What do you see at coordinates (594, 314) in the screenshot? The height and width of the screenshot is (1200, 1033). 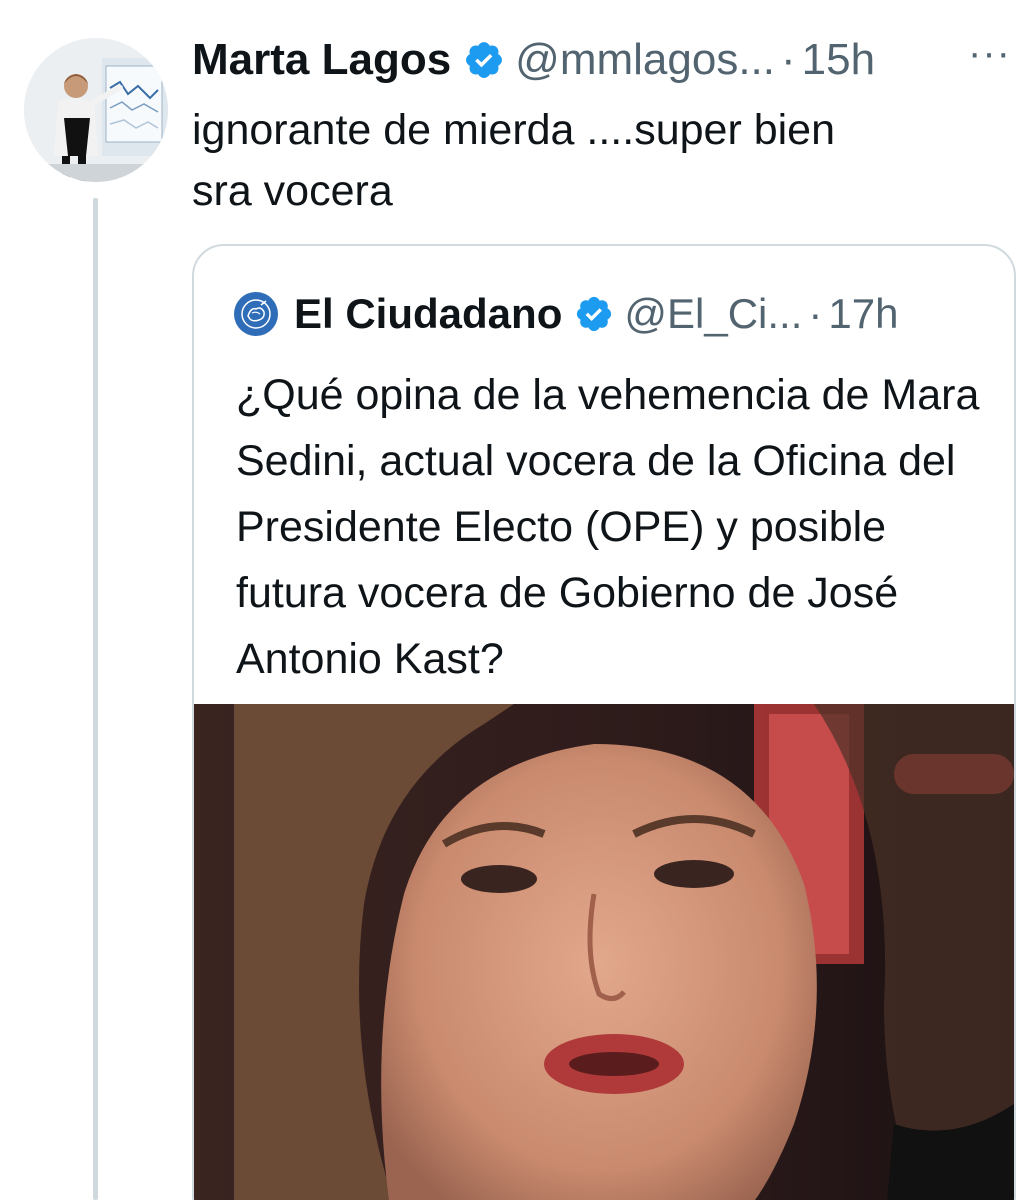 I see `quoted-verified-badge-icon` at bounding box center [594, 314].